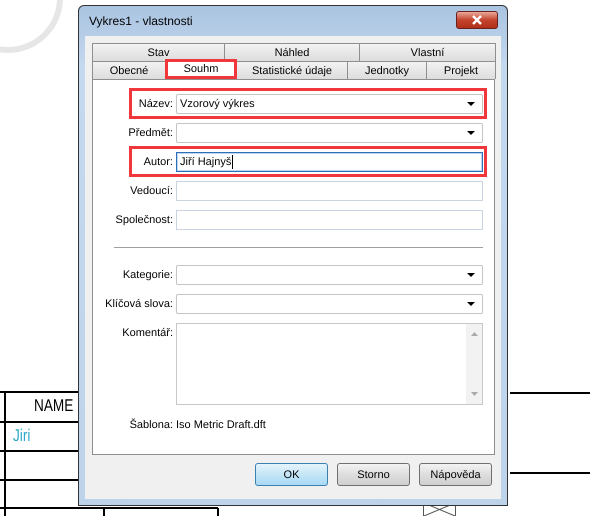  What do you see at coordinates (292, 52) in the screenshot?
I see `tab: Náhled` at bounding box center [292, 52].